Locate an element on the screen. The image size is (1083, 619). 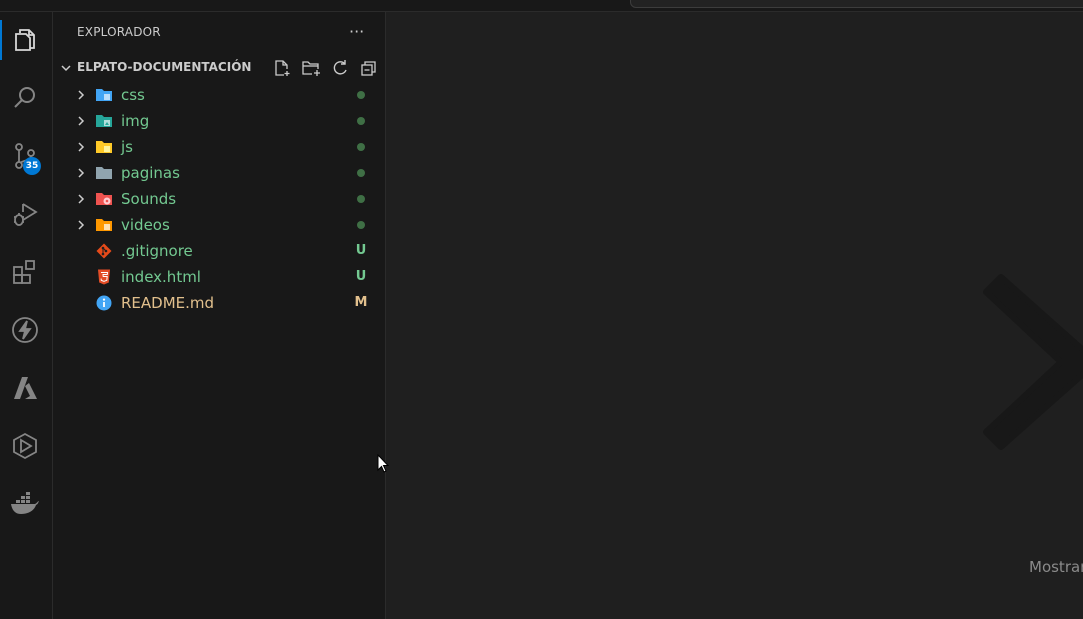
folder-js-icon is located at coordinates (104, 147).